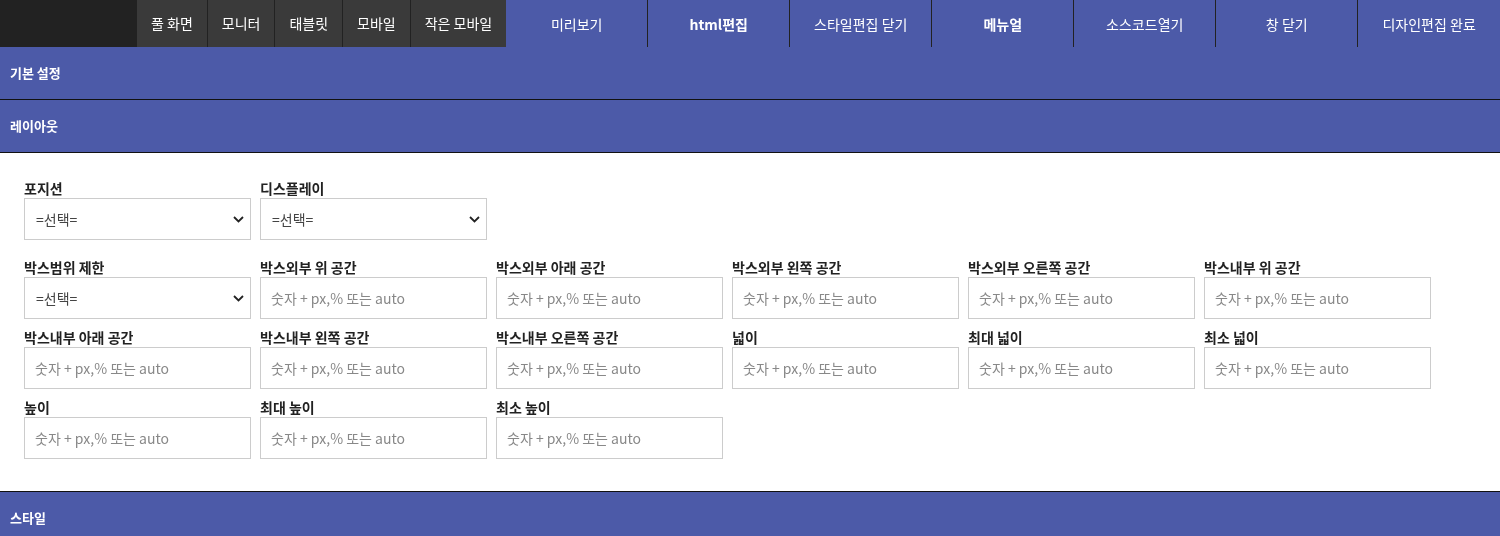 This screenshot has height=536, width=1500. I want to click on field-label: 최대 높이, so click(288, 407).